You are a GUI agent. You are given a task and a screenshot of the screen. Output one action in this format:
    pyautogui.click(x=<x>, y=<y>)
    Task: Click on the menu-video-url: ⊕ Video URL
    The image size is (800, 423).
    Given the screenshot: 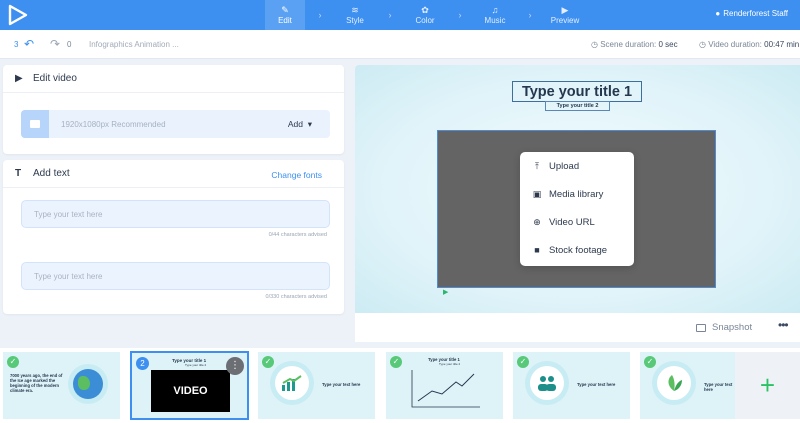 What is the action you would take?
    pyautogui.click(x=577, y=222)
    